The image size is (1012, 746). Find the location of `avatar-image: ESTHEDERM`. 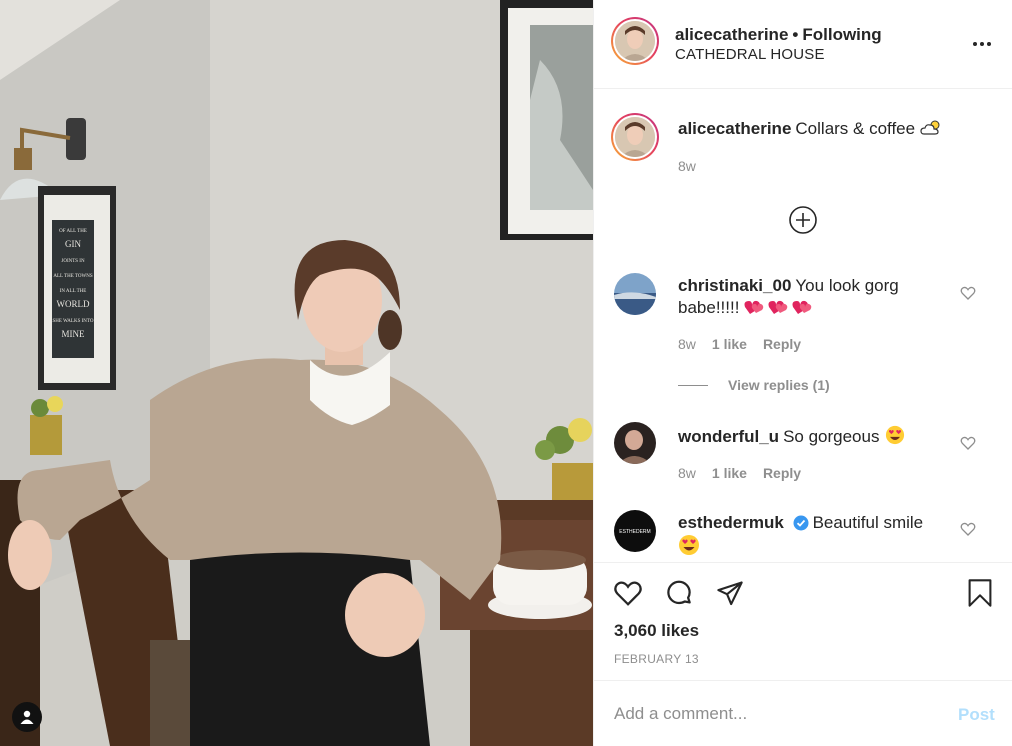

avatar-image: ESTHEDERM is located at coordinates (635, 531).